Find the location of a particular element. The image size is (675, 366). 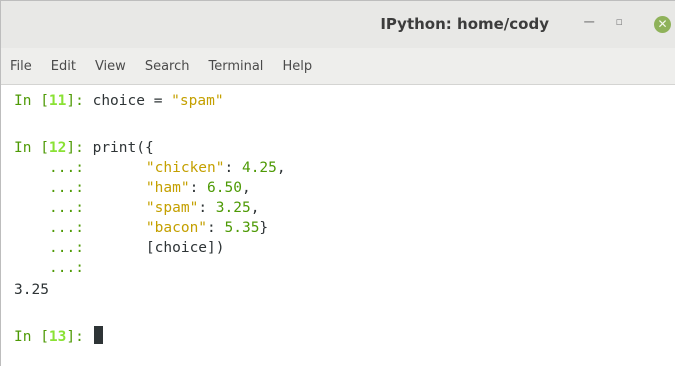

dict-key: "bacon" is located at coordinates (176, 228).